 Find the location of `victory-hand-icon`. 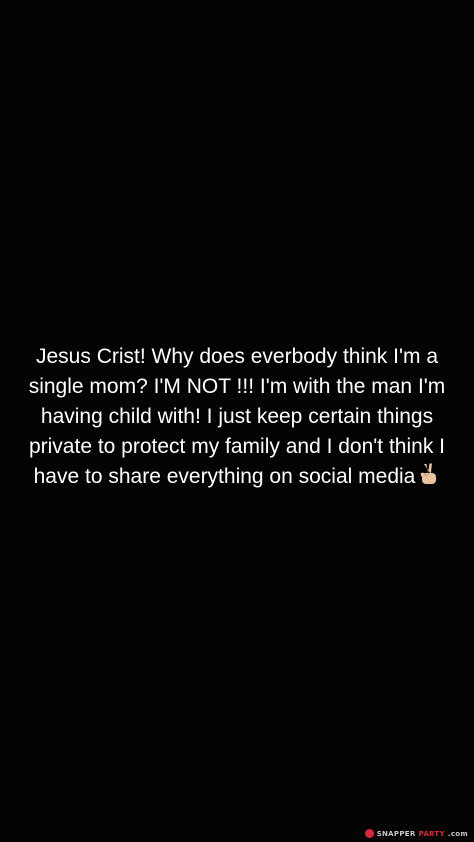

victory-hand-icon is located at coordinates (429, 473).